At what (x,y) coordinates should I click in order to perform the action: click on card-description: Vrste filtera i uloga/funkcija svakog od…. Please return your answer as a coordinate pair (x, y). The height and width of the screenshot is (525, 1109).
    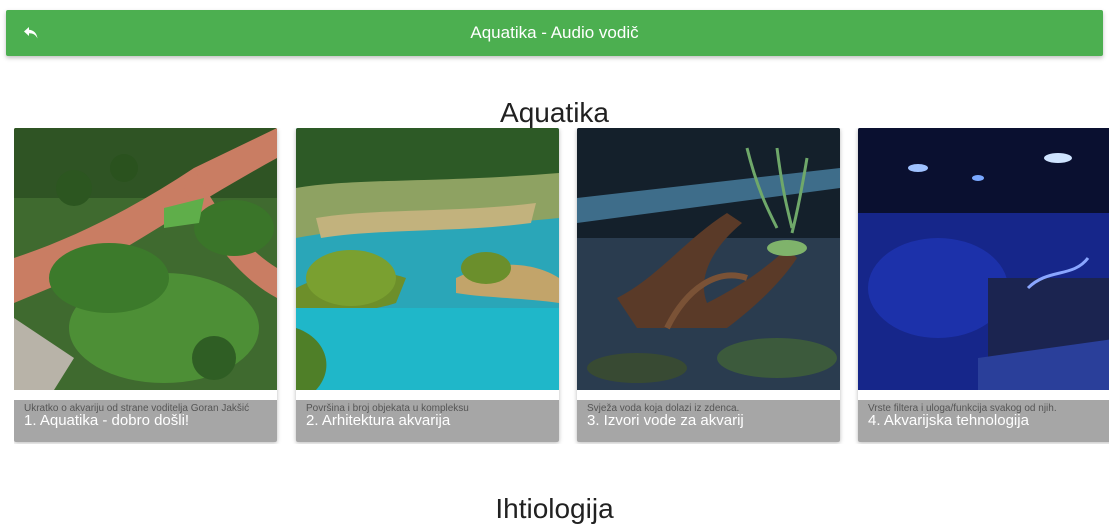
    Looking at the image, I should click on (962, 408).